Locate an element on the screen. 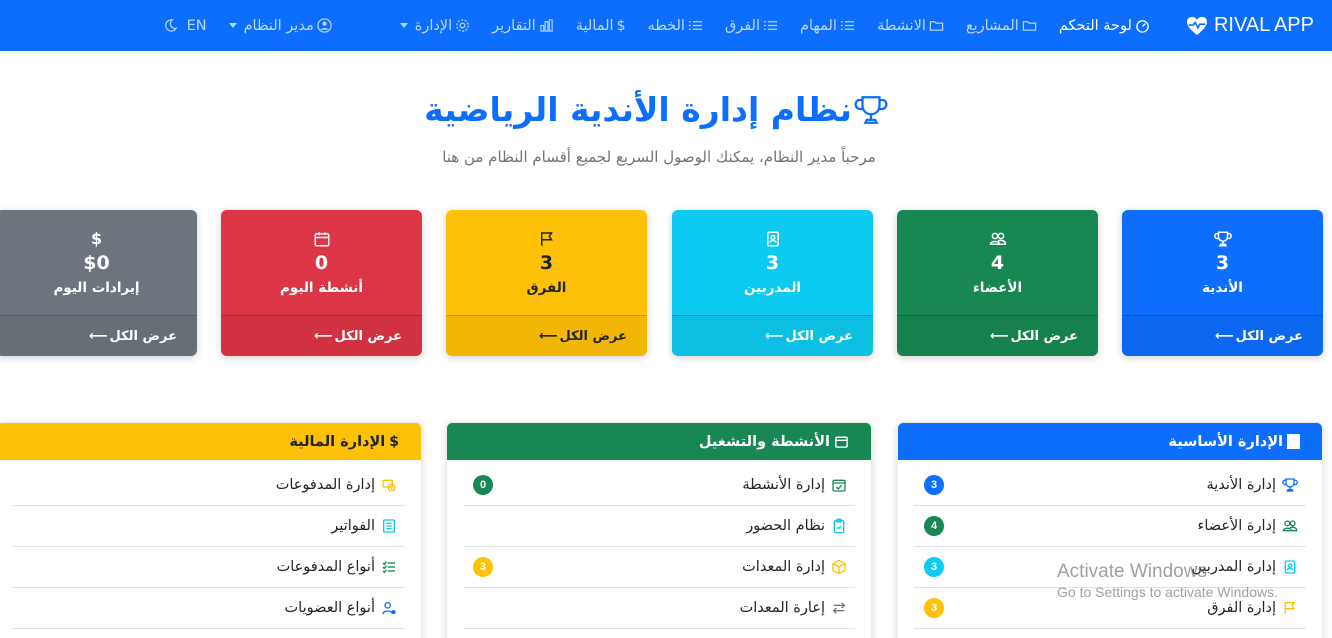  brand-name: RIVAL APP is located at coordinates (1263, 25).